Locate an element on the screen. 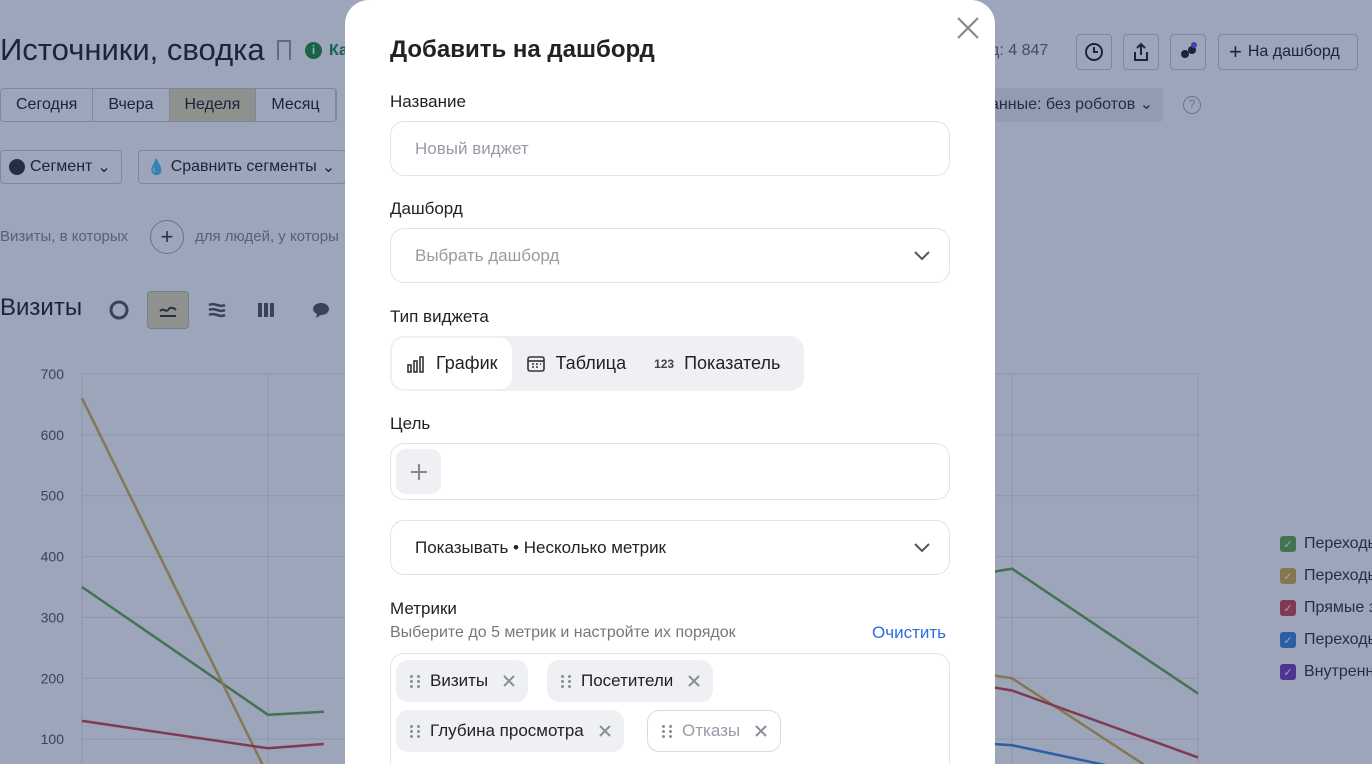 Image resolution: width=1372 pixels, height=764 pixels. widget-type-chart: График is located at coordinates (452, 363).